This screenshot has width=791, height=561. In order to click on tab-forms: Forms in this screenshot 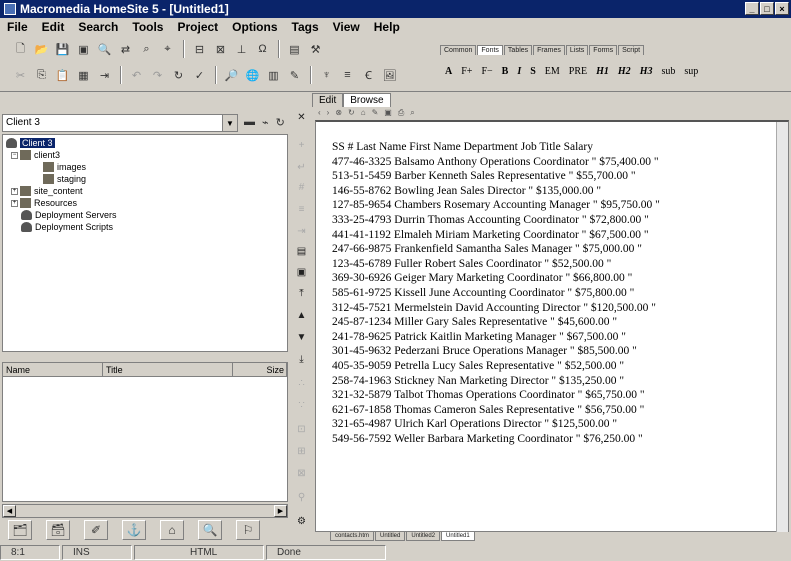, I will do `click(603, 50)`.